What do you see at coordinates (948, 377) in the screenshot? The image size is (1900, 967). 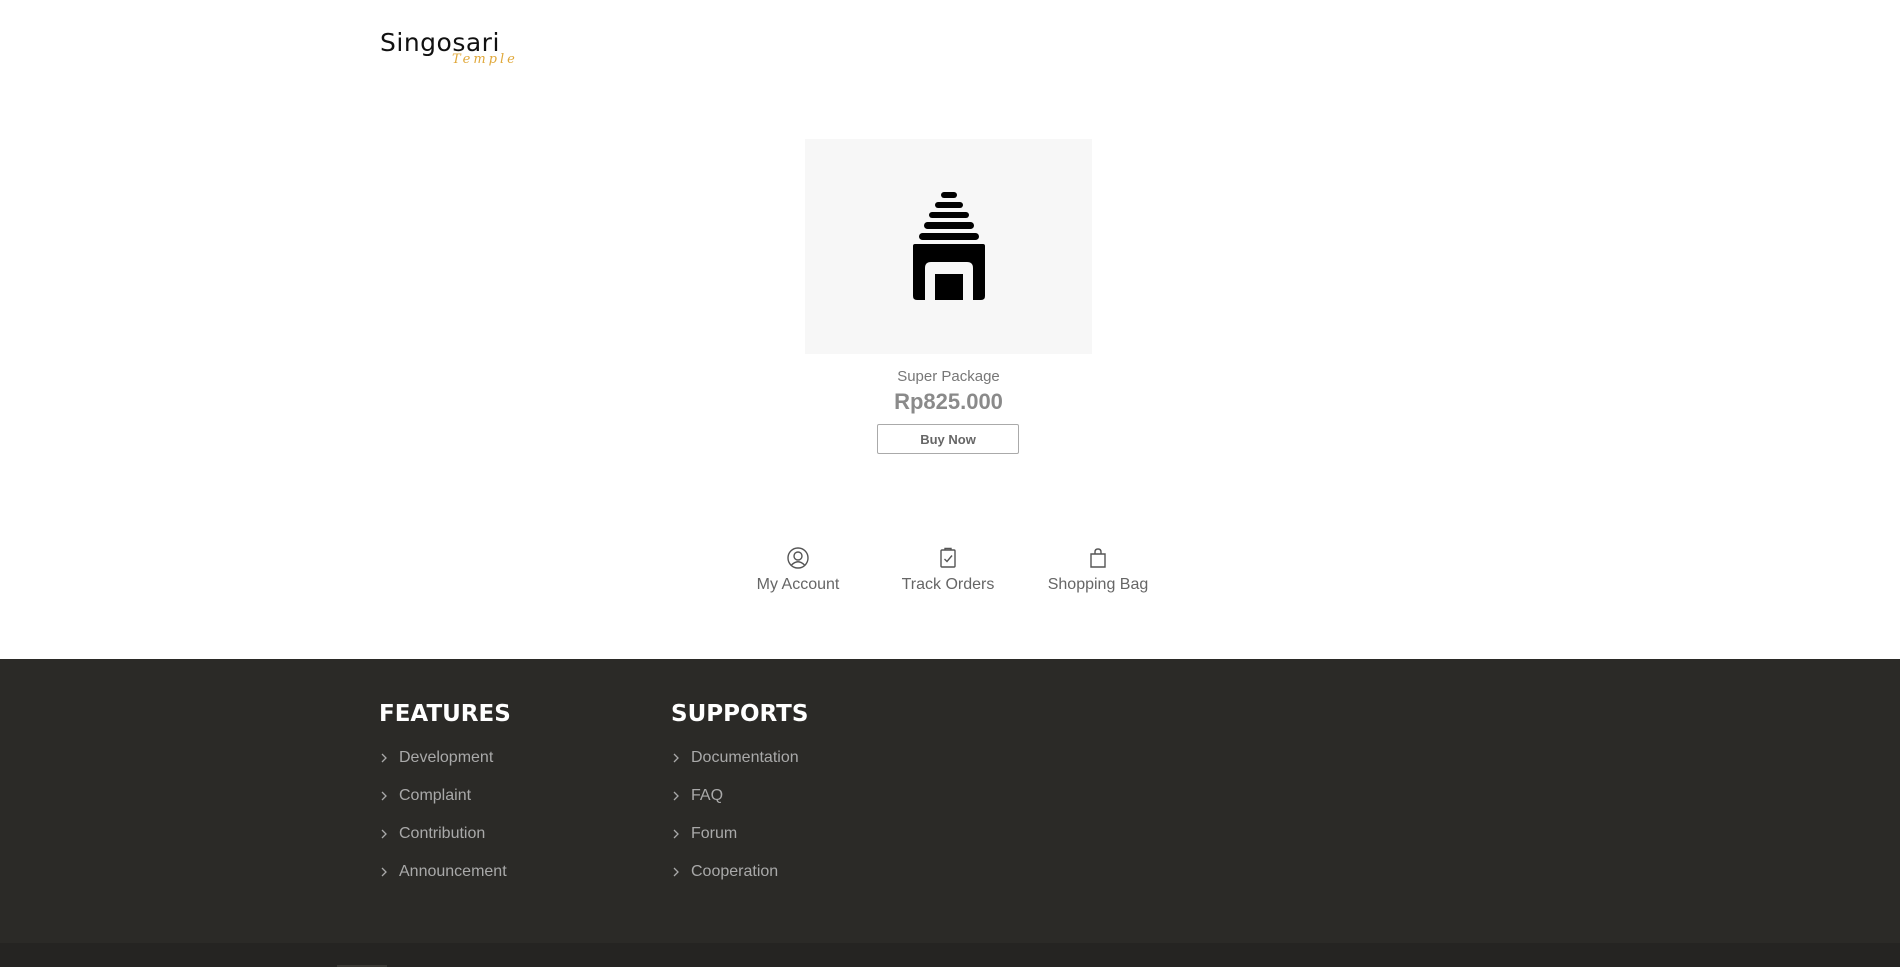 I see `product-name: Super Package` at bounding box center [948, 377].